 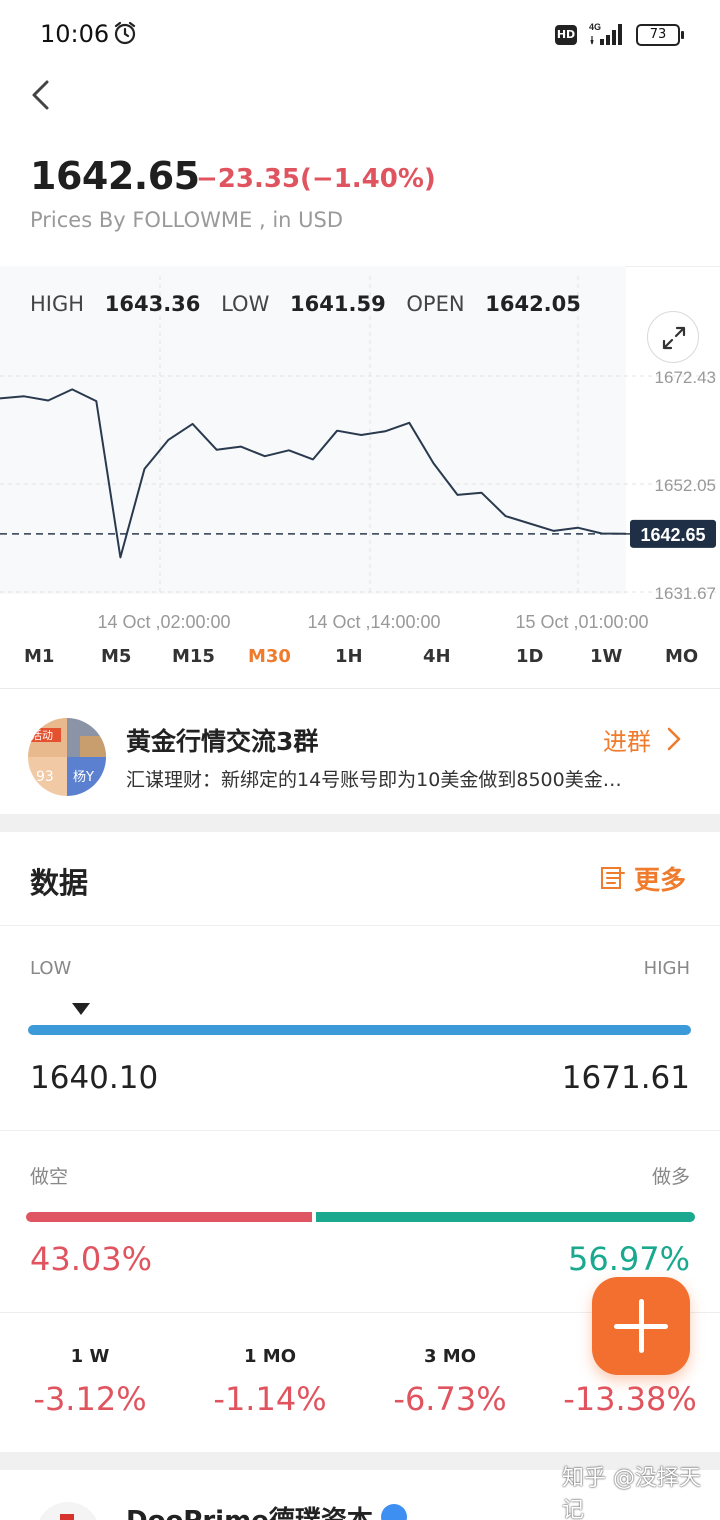 I want to click on alarm-icon, so click(x=125, y=33).